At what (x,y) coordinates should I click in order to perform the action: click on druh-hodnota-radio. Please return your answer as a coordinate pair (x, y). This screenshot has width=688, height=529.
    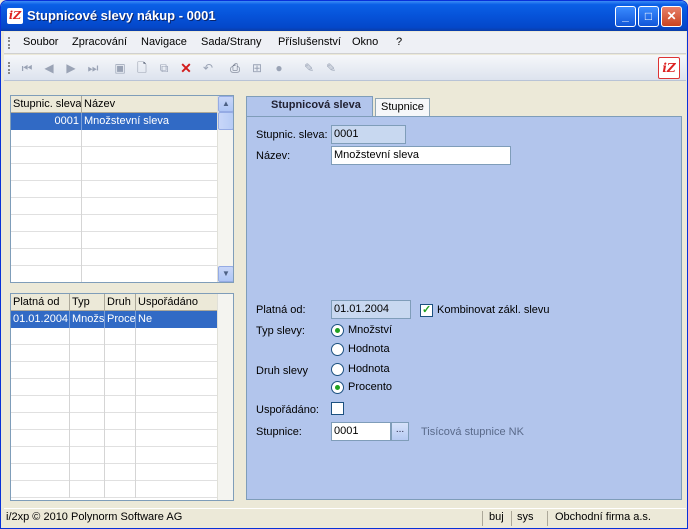
    Looking at the image, I should click on (337, 369).